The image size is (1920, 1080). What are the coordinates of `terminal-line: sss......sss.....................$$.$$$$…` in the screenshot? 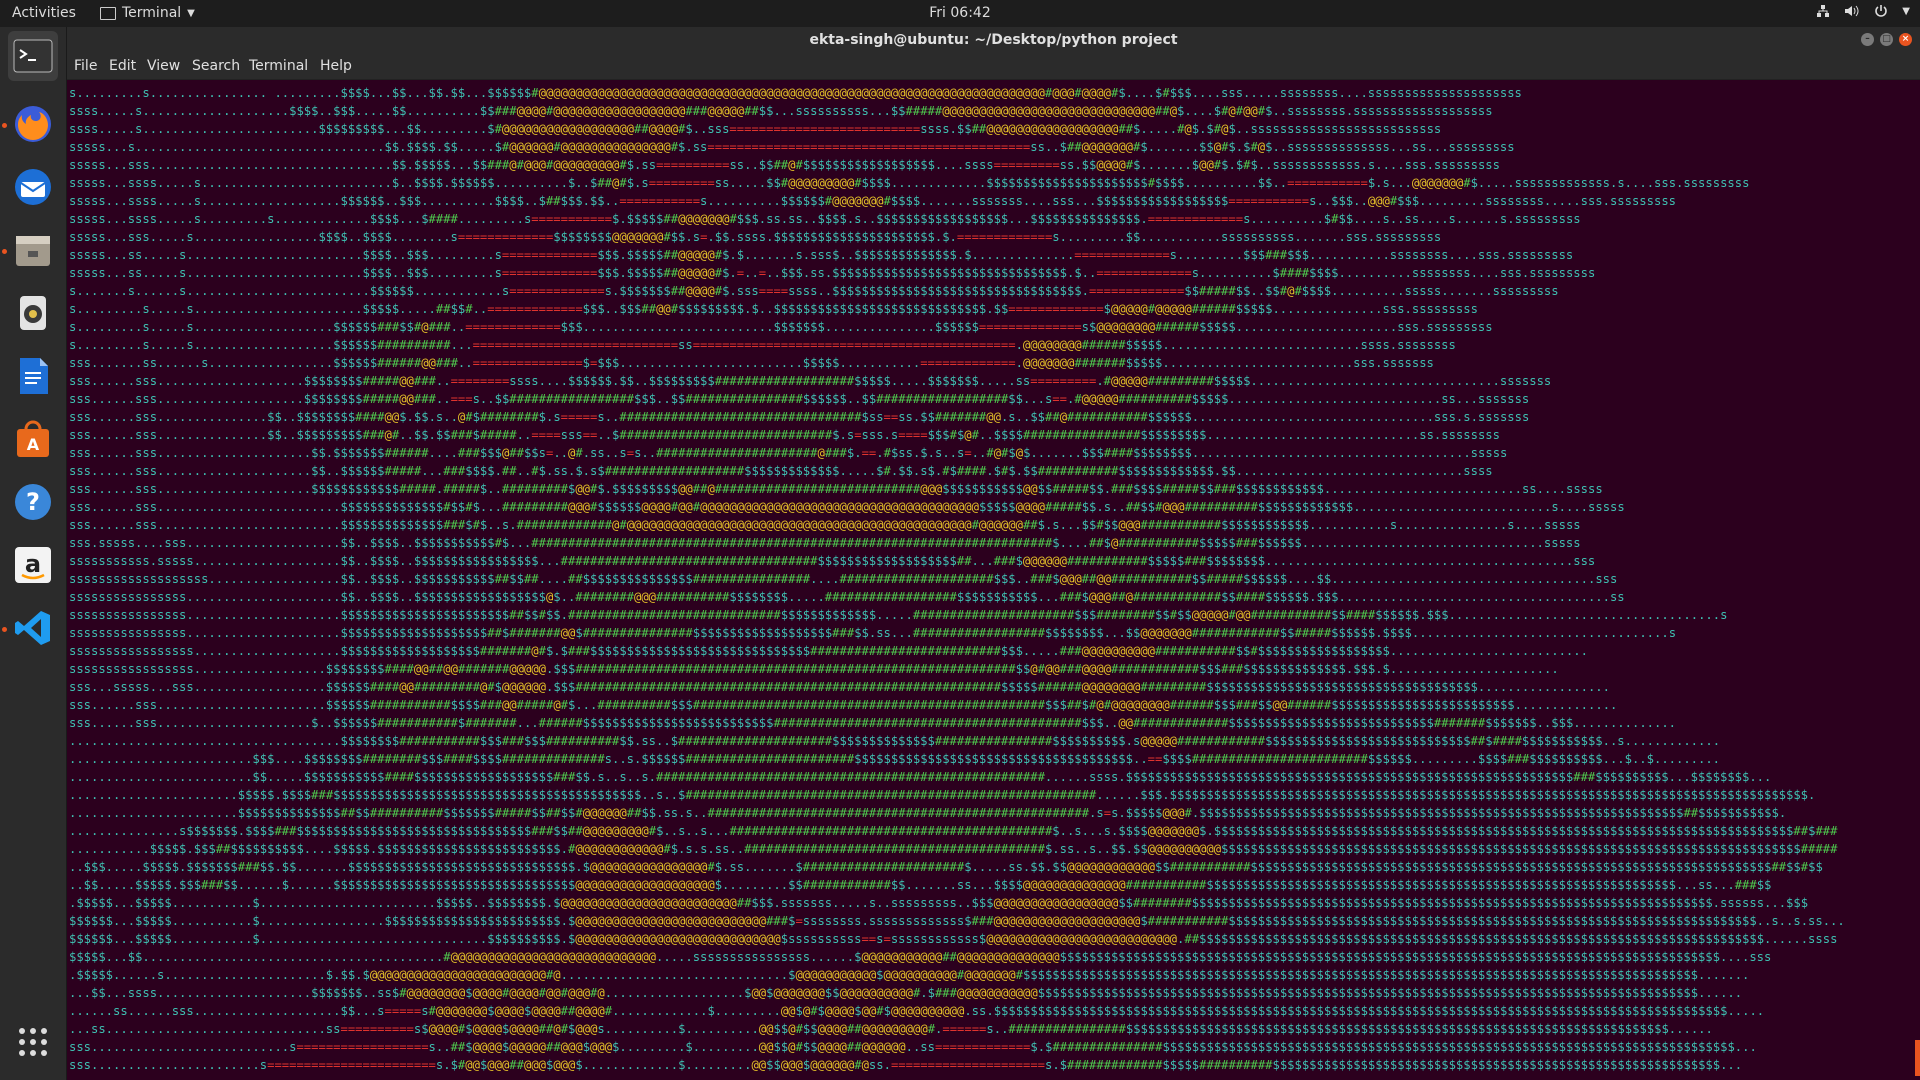 It's located at (788, 453).